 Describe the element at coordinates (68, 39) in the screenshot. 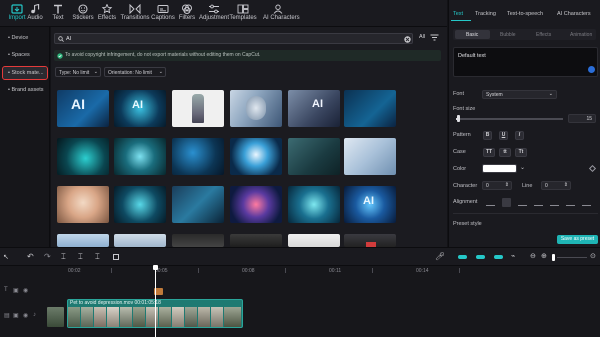

I see `search-input: AI` at that location.